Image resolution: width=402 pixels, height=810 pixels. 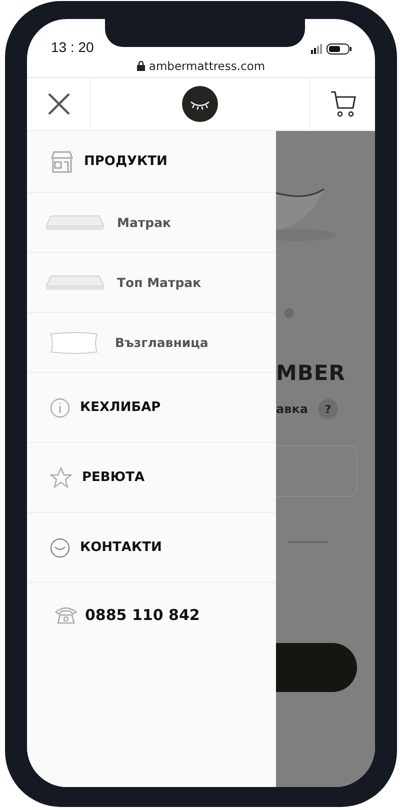 What do you see at coordinates (140, 66) in the screenshot?
I see `lock-icon` at bounding box center [140, 66].